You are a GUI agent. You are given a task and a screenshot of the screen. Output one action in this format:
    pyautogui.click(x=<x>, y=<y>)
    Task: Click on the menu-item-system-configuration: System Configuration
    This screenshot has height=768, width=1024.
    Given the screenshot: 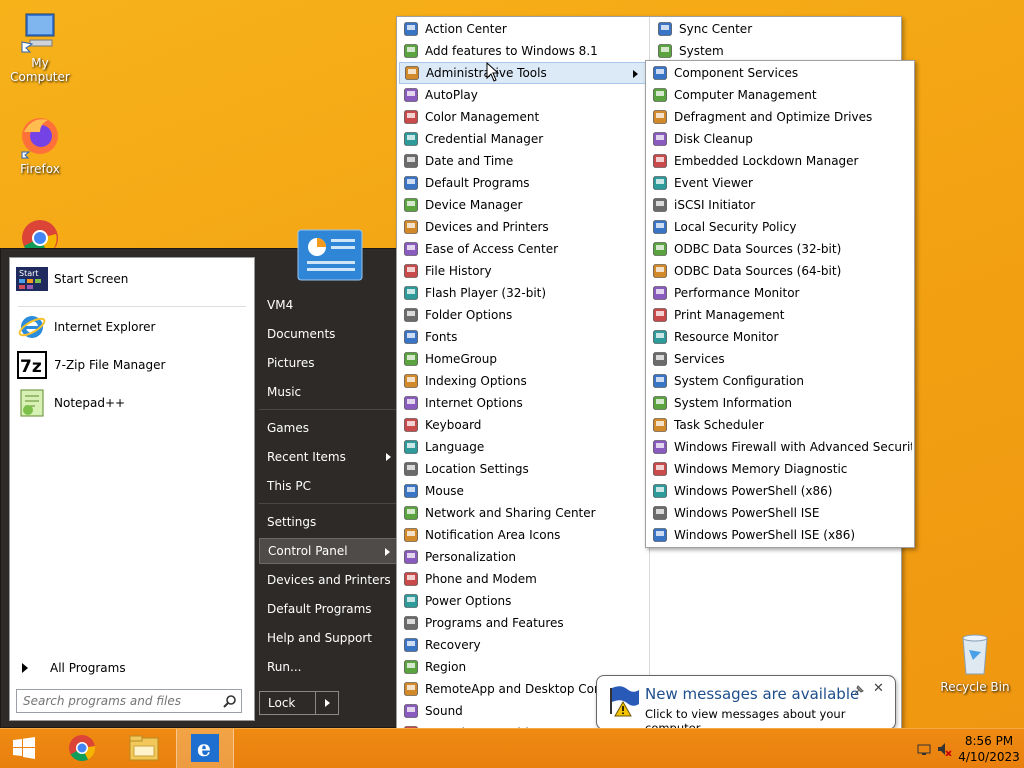 What is the action you would take?
    pyautogui.click(x=780, y=381)
    